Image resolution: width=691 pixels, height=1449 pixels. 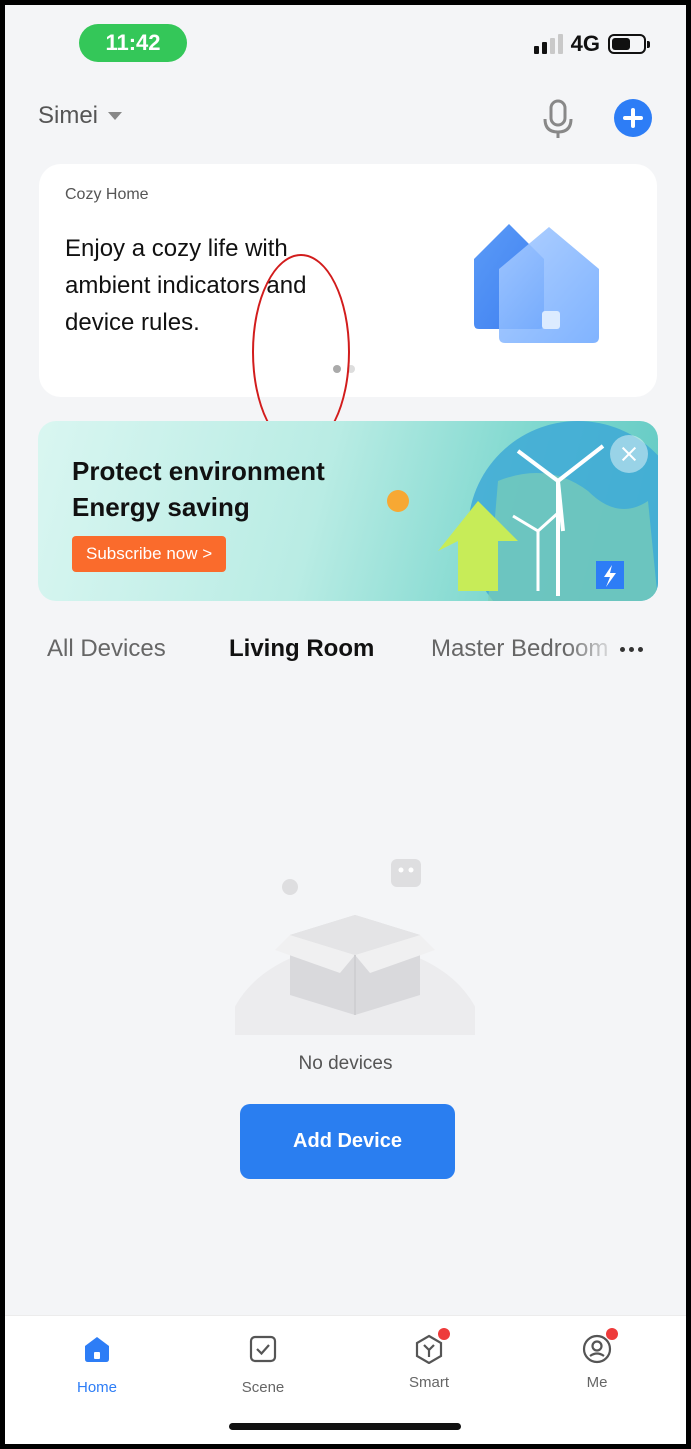 I want to click on nav-me: Me, so click(x=597, y=1359).